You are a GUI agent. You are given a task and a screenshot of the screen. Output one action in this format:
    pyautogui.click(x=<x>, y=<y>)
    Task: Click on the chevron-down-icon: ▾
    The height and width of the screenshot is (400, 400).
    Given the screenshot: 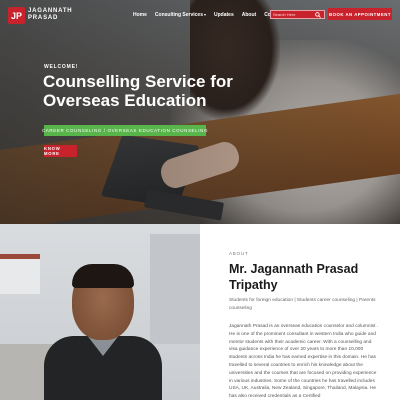 What is the action you would take?
    pyautogui.click(x=204, y=14)
    